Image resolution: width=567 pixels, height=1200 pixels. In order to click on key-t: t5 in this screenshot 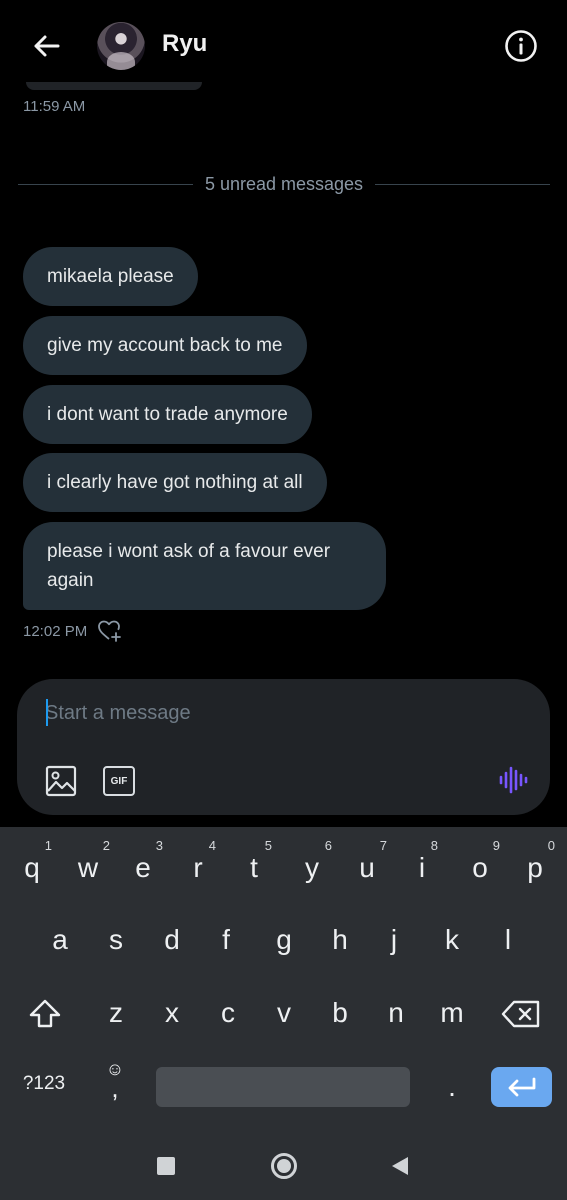, I will do `click(258, 861)`.